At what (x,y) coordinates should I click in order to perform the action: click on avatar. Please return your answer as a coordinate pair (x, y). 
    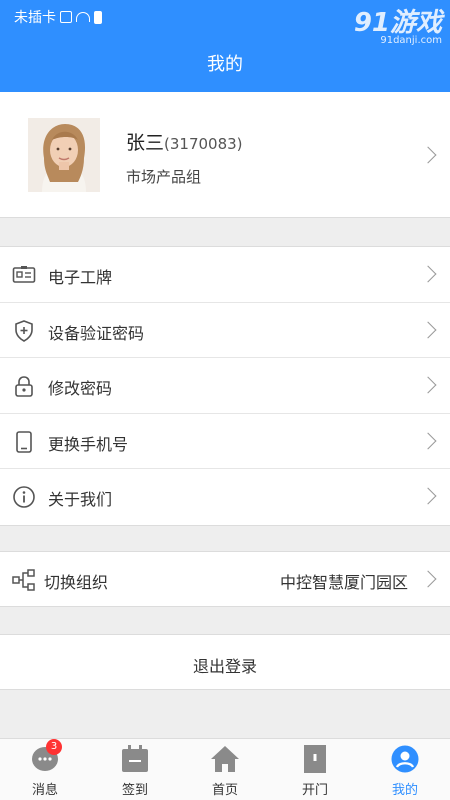
    Looking at the image, I should click on (64, 155).